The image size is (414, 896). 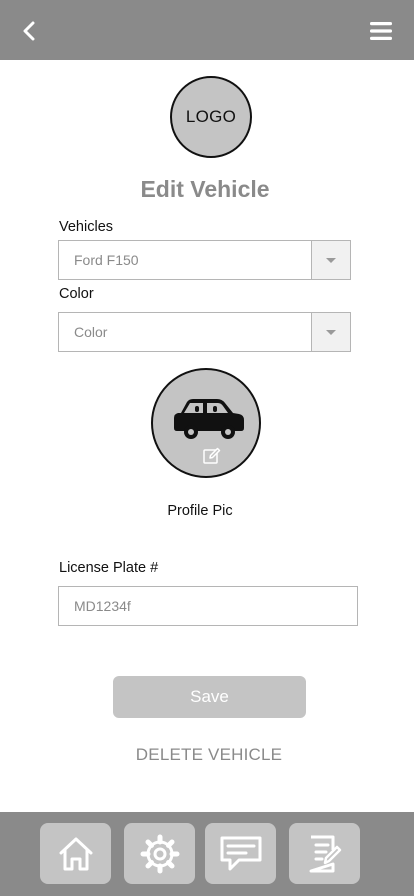 I want to click on vehicles-select: Ford F150, so click(x=204, y=260).